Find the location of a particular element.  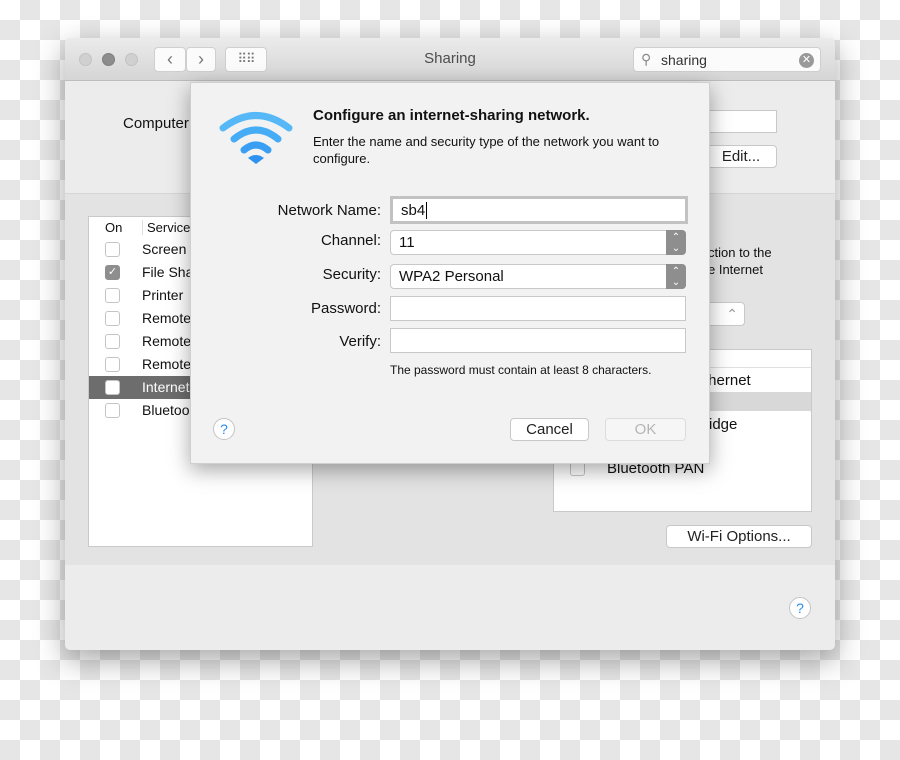

wifi-icon is located at coordinates (256, 138).